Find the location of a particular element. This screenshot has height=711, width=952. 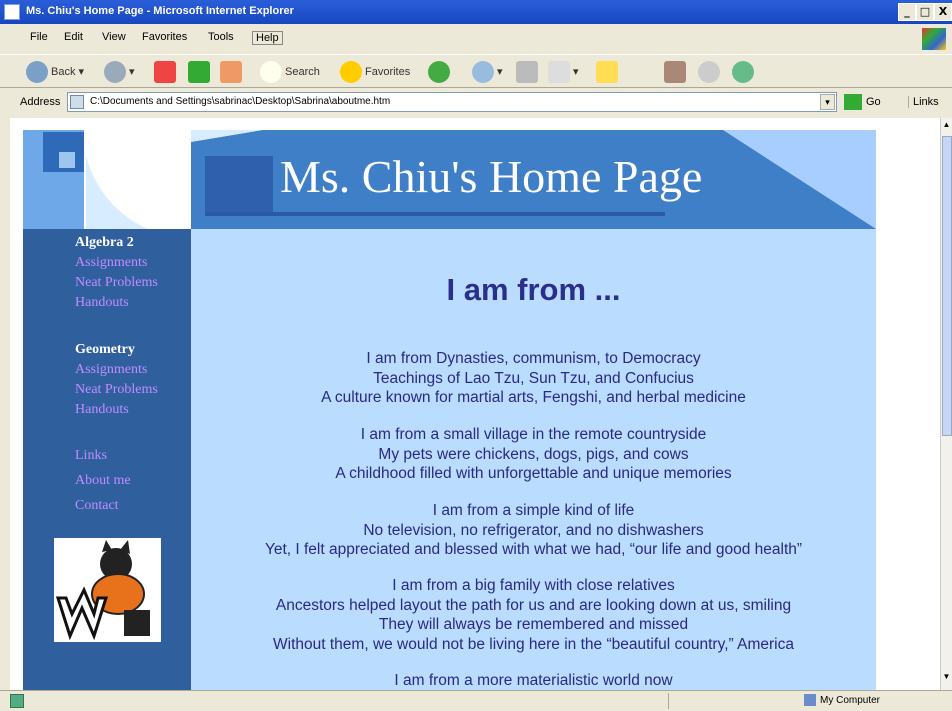

home-icon is located at coordinates (231, 72).